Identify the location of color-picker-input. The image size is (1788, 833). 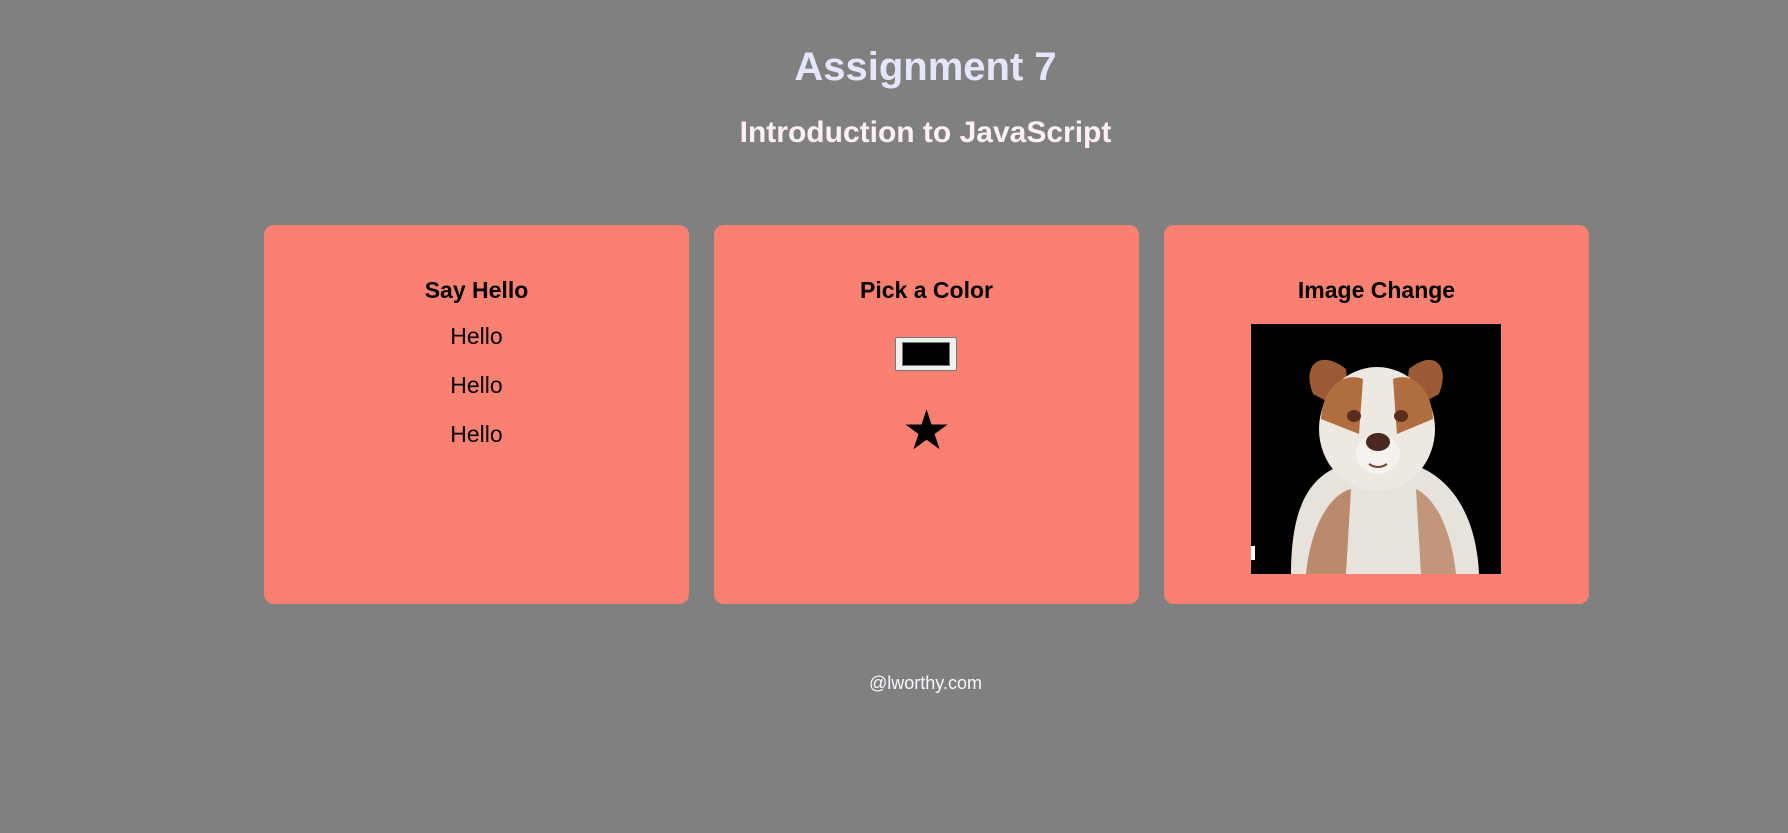
(926, 354).